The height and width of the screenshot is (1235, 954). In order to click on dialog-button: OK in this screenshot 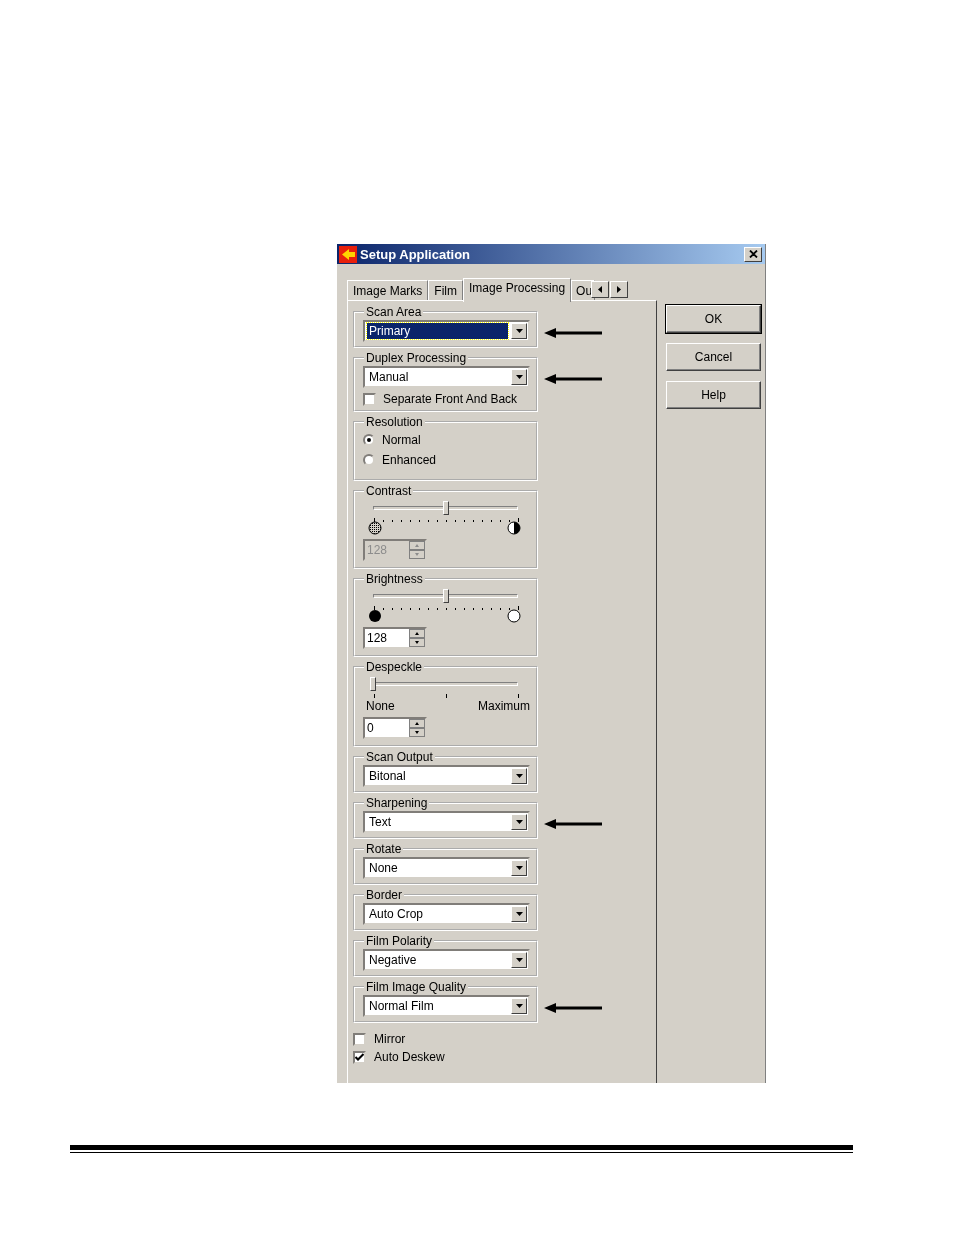, I will do `click(713, 319)`.